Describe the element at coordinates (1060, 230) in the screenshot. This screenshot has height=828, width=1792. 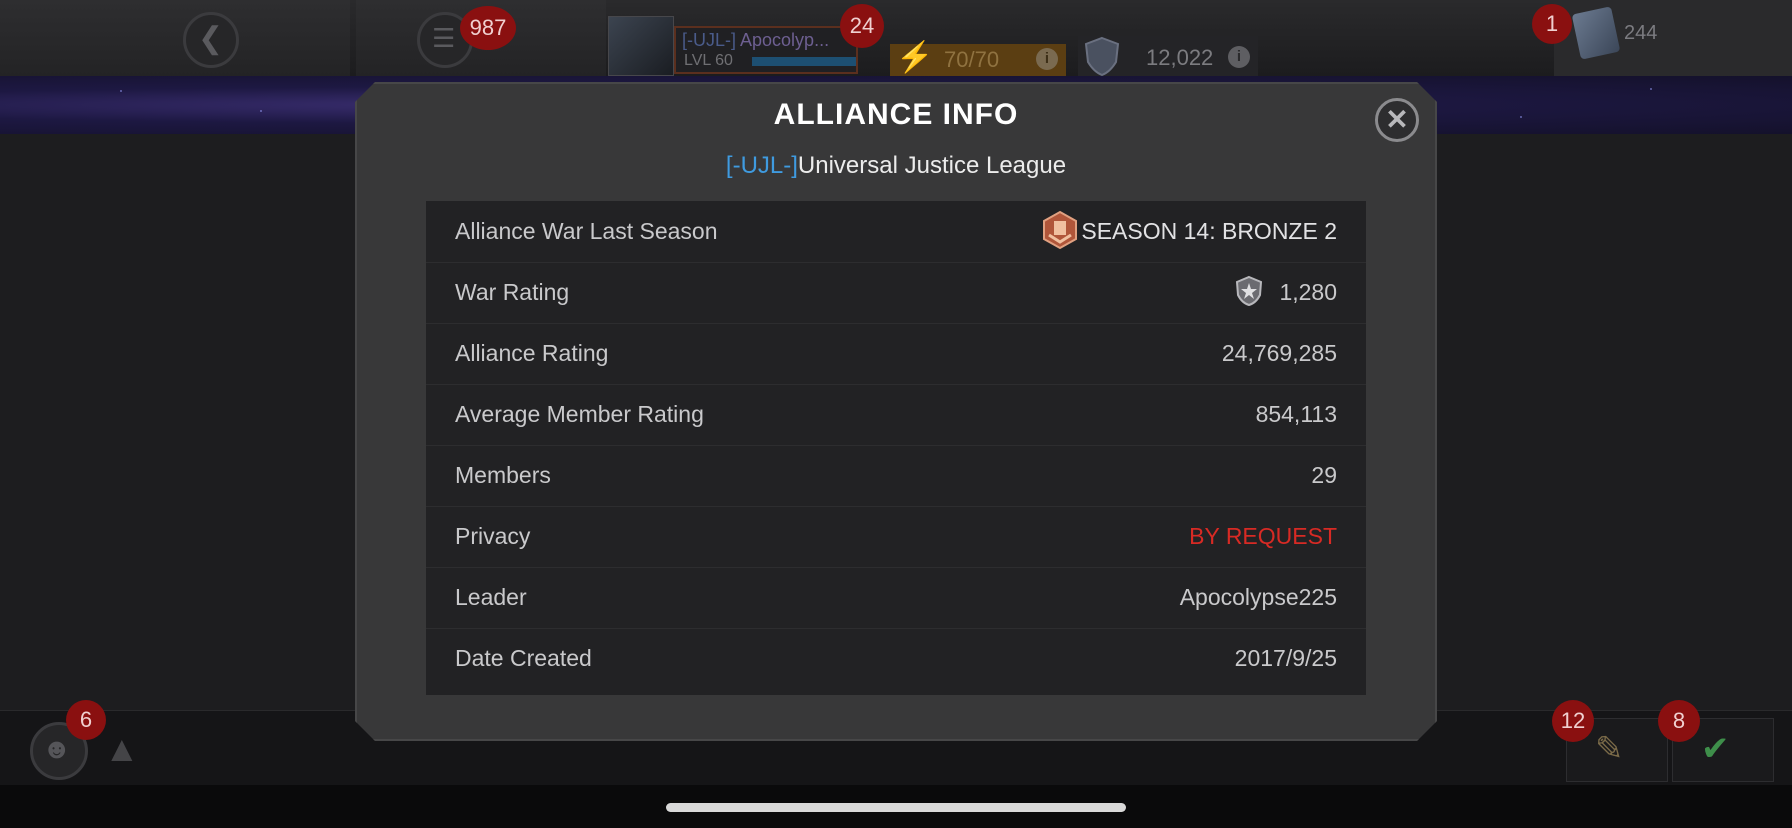
I see `bronze-season-icon` at that location.